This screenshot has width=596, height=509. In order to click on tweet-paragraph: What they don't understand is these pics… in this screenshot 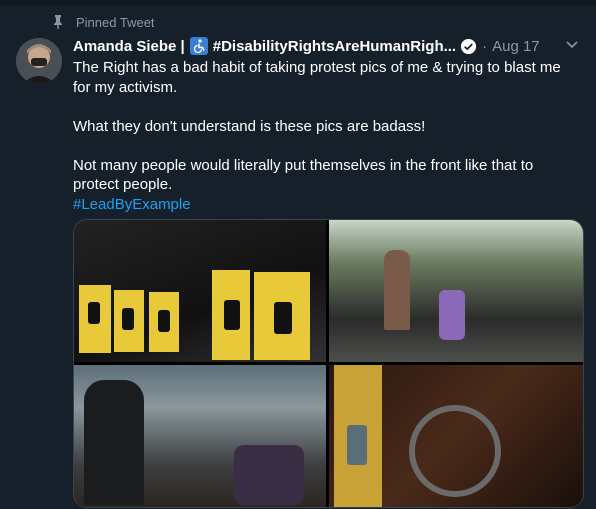, I will do `click(249, 126)`.